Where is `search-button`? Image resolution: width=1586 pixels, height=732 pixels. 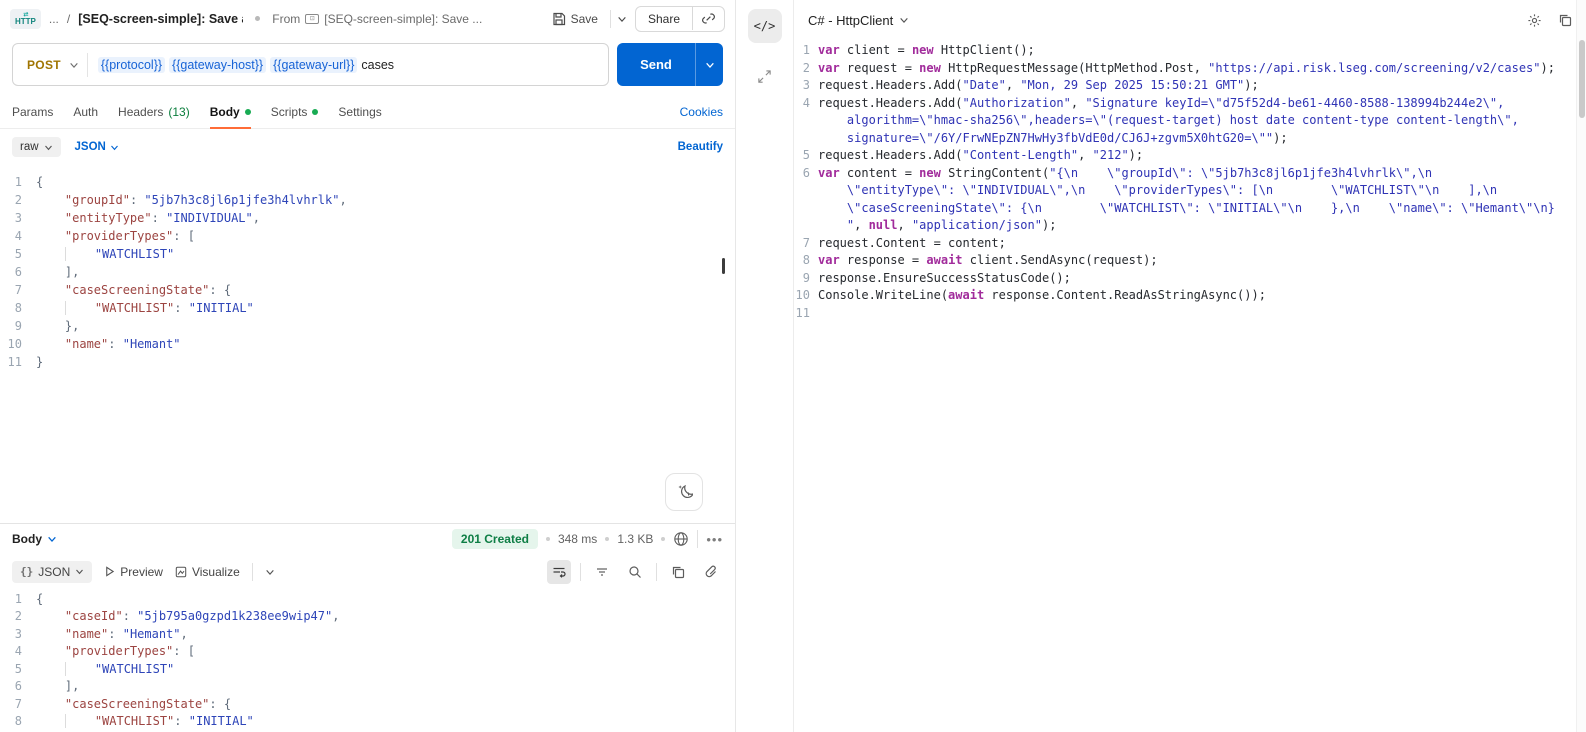 search-button is located at coordinates (635, 572).